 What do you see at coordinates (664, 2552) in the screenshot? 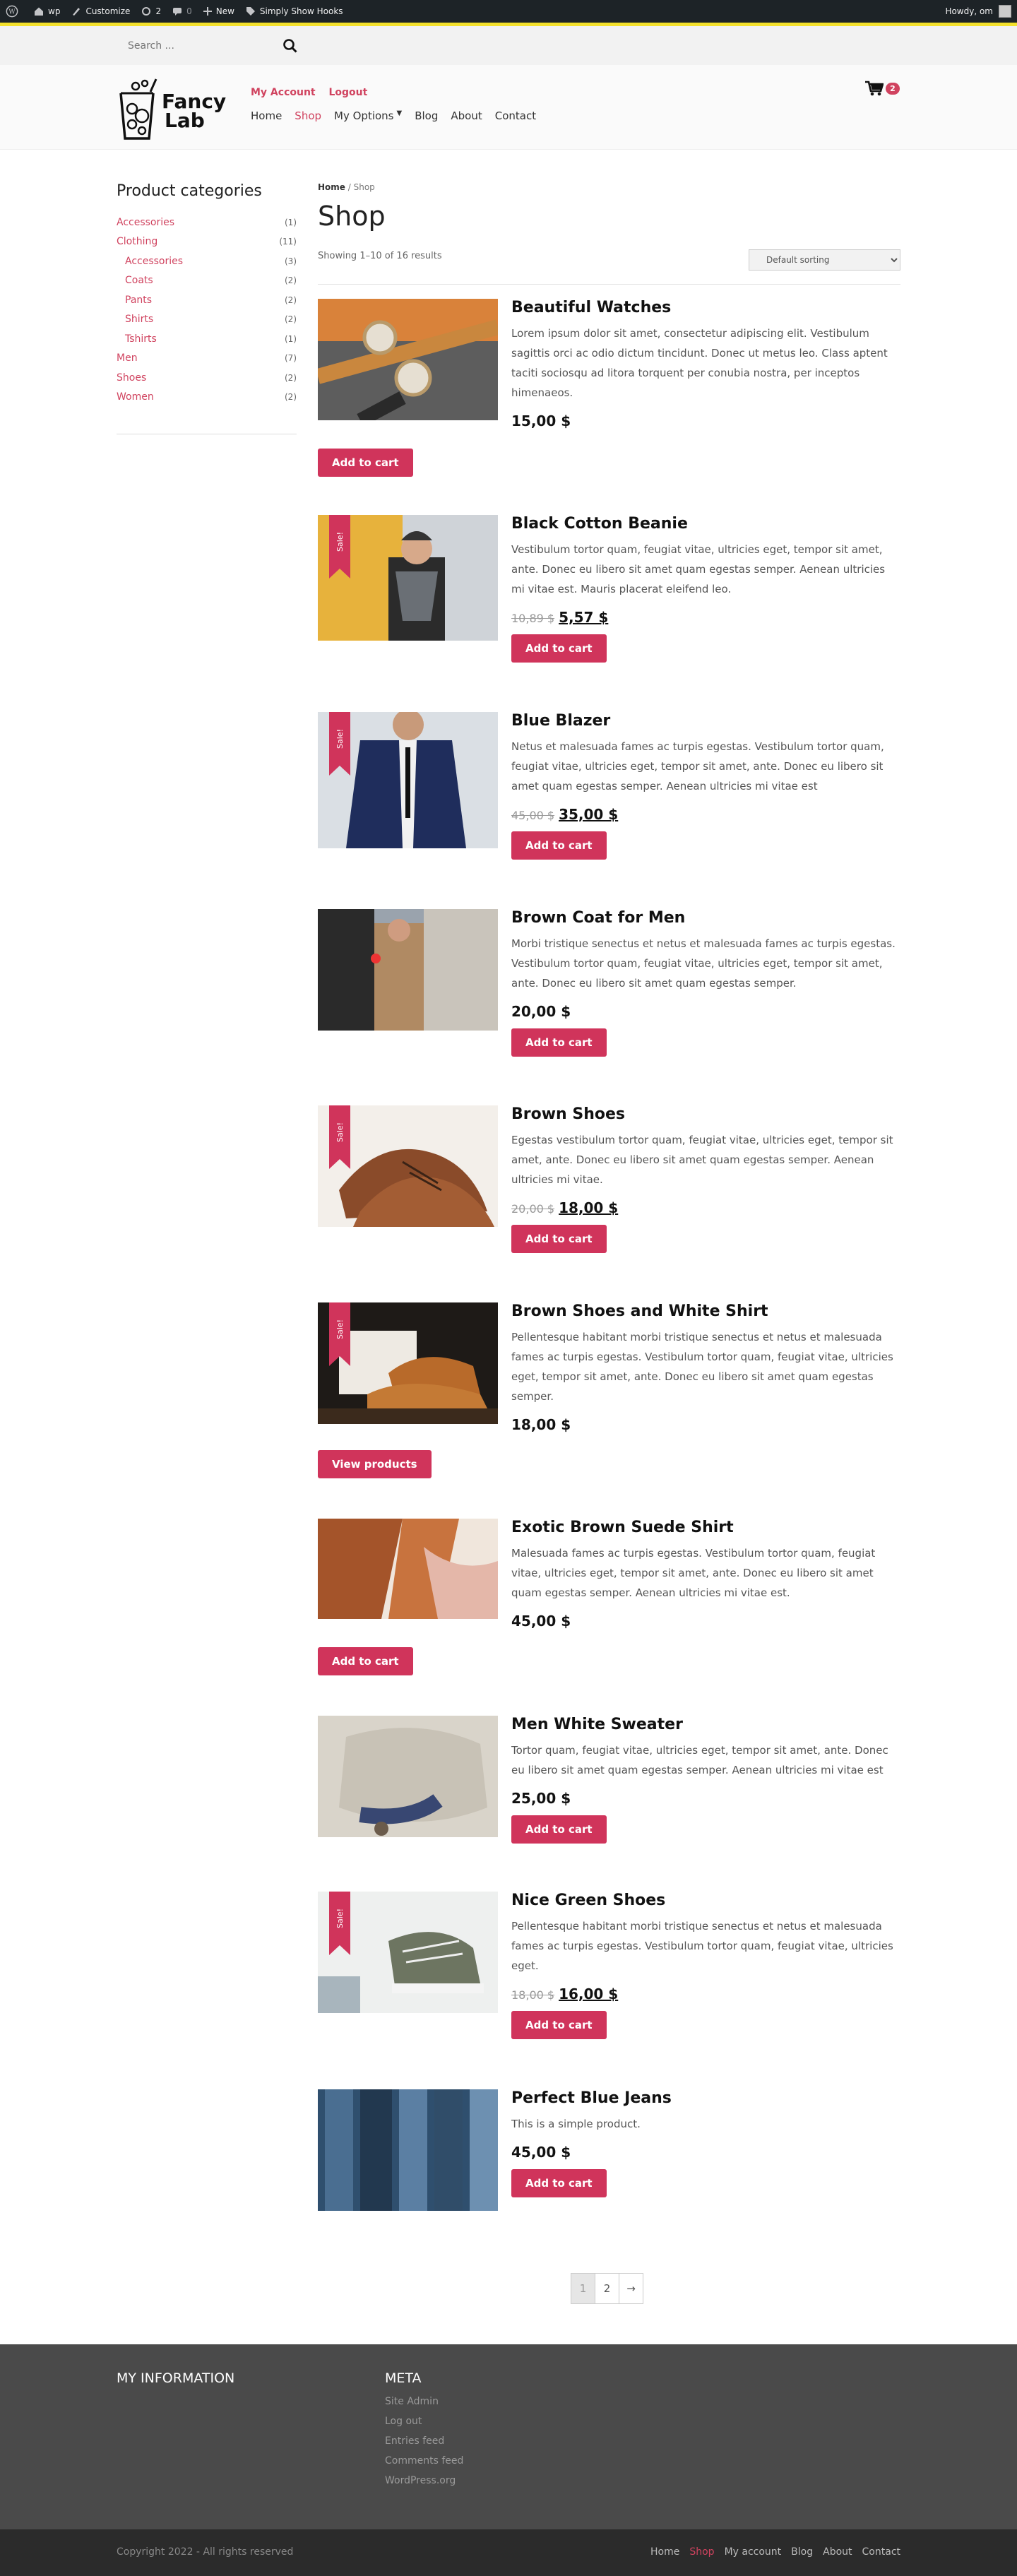
I see `footer-nav-home: Home` at bounding box center [664, 2552].